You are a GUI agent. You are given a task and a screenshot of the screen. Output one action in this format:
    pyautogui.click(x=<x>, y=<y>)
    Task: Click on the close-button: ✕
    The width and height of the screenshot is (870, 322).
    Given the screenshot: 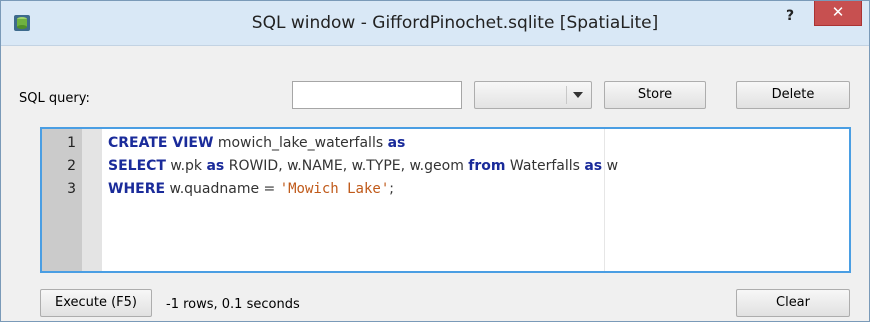 What is the action you would take?
    pyautogui.click(x=838, y=13)
    